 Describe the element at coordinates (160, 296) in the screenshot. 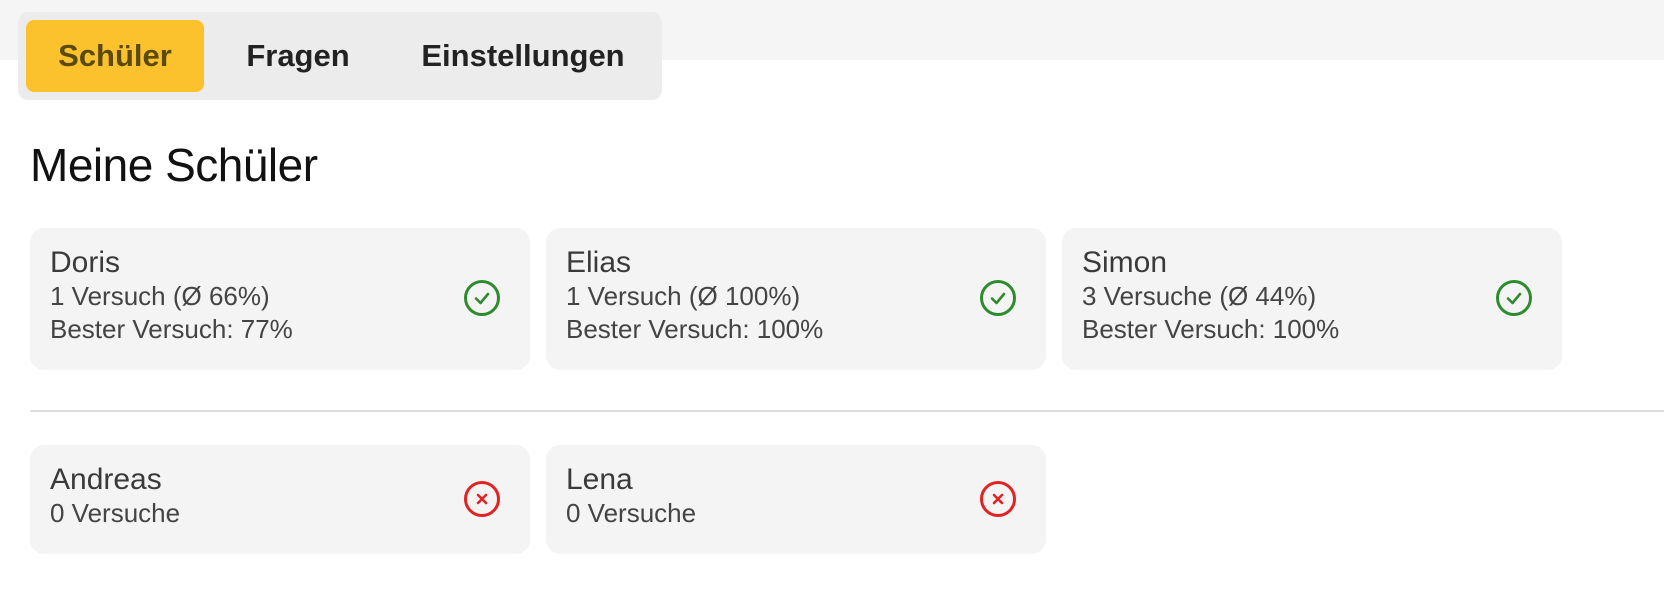

I see `student-attempts: 1 Versuch (Ø 66%)` at that location.